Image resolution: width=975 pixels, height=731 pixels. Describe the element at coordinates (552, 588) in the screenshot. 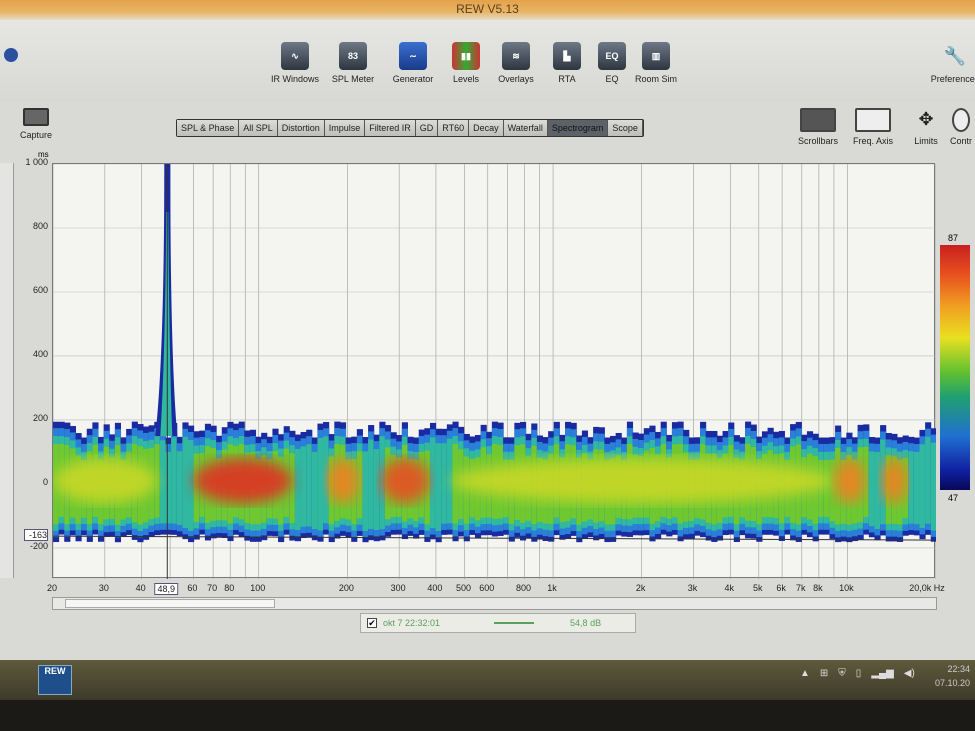

I see `x-tick-label: 1k` at that location.